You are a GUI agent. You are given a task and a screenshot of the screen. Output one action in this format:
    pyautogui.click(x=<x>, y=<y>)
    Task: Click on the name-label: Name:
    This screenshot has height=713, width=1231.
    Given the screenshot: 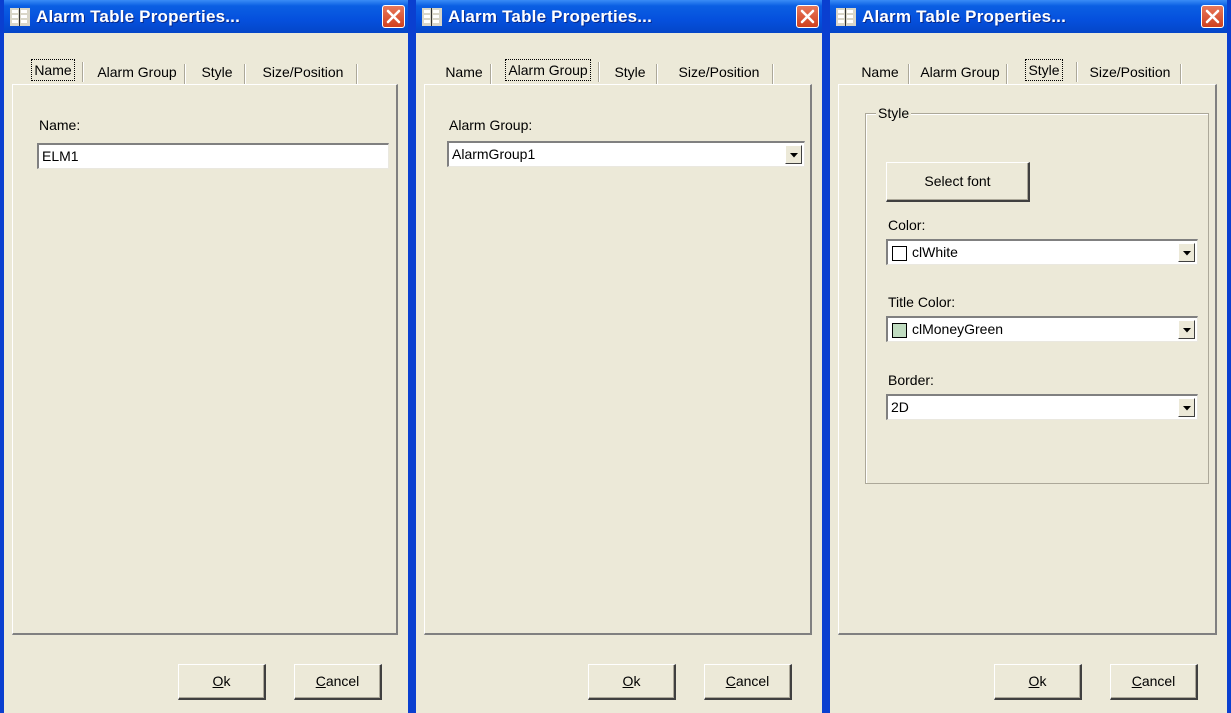 What is the action you would take?
    pyautogui.click(x=60, y=125)
    